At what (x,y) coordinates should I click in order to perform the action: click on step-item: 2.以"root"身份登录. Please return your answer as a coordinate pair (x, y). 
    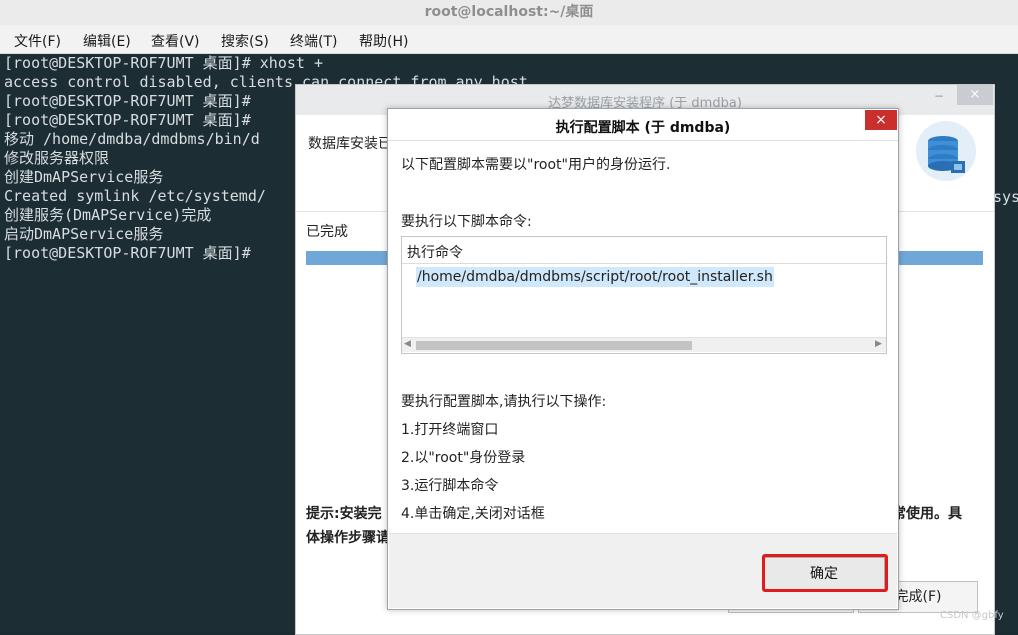
    Looking at the image, I should click on (463, 458).